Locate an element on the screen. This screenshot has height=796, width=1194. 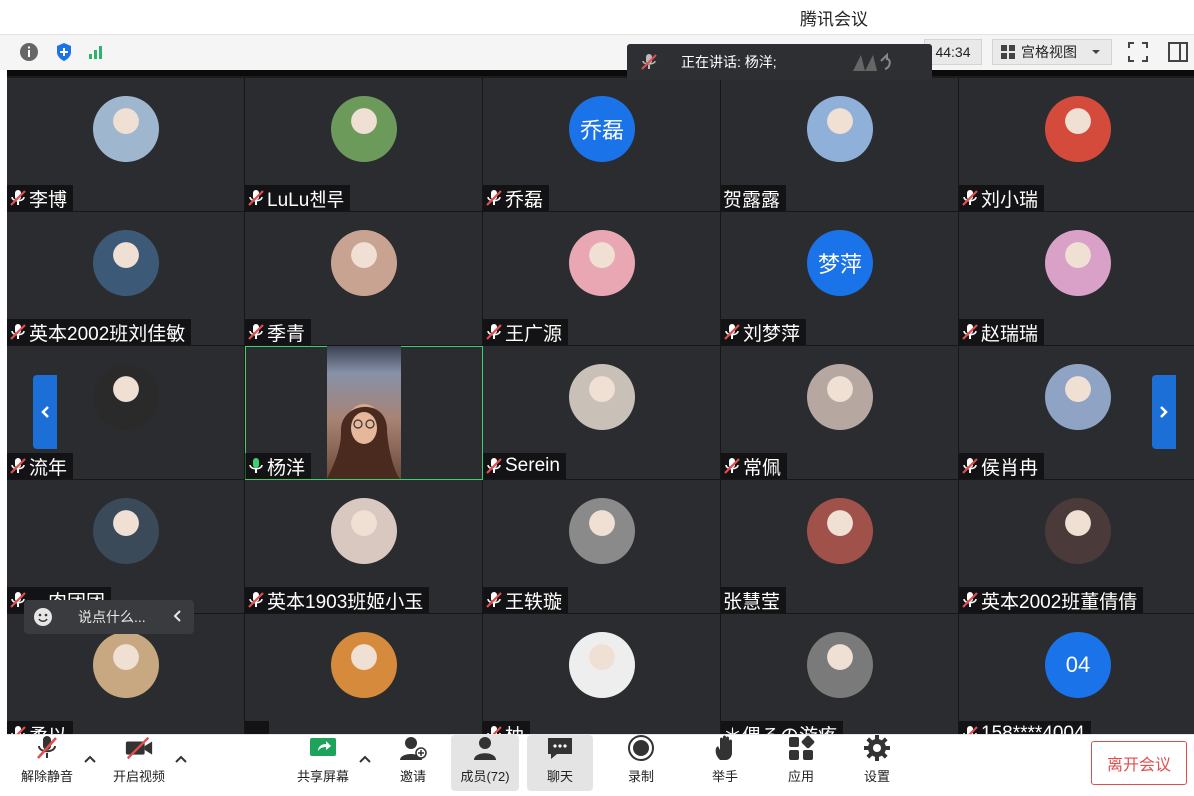
participant-tile: 张慧莹 is located at coordinates (840, 547).